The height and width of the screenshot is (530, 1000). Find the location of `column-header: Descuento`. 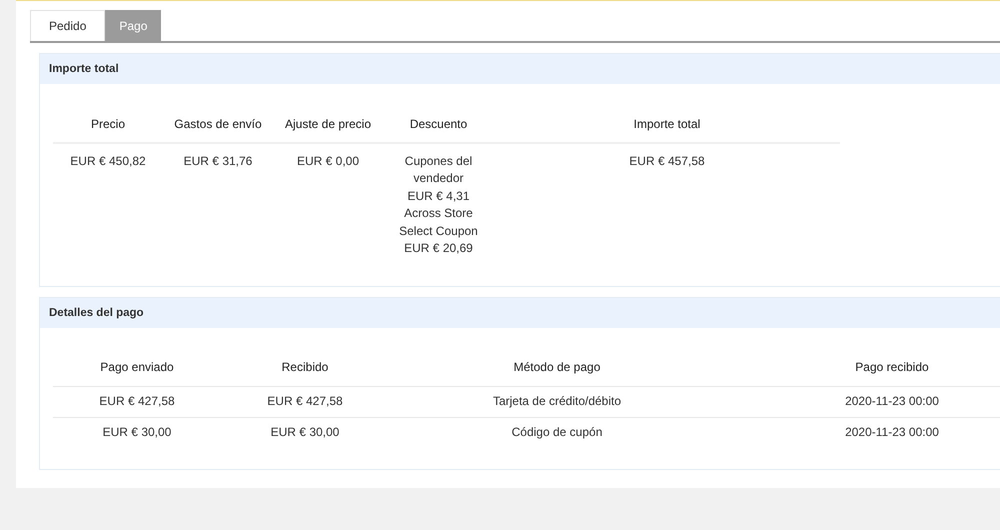

column-header: Descuento is located at coordinates (438, 124).